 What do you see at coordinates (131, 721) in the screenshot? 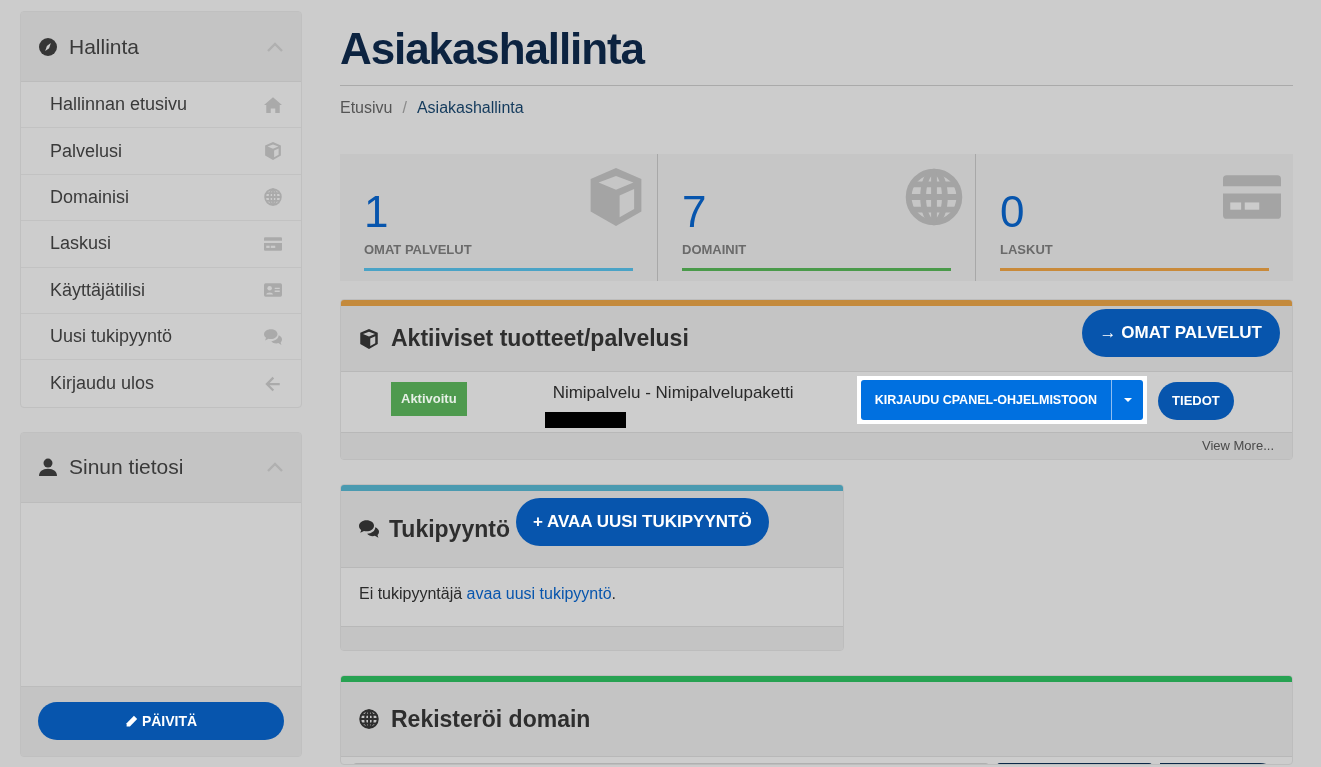
I see `pencil-icon` at bounding box center [131, 721].